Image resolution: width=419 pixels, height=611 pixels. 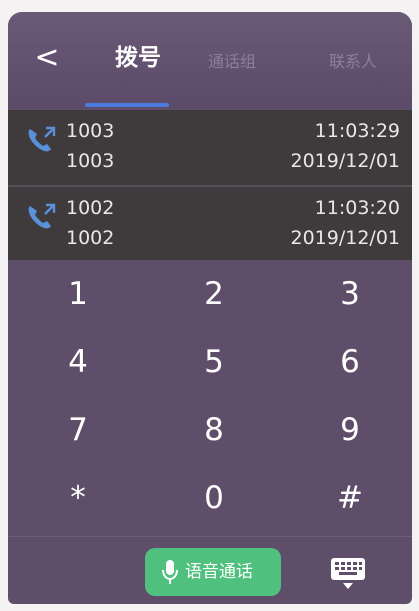 I want to click on back-button: <, so click(x=47, y=58).